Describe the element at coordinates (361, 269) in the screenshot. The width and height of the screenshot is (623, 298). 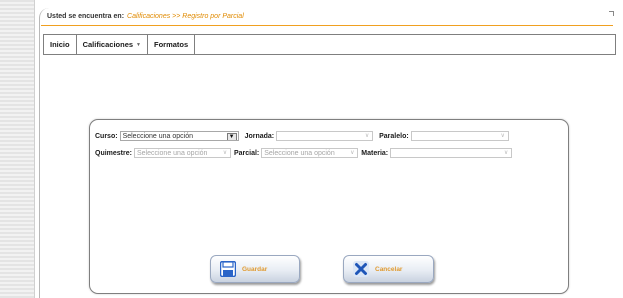
I see `cancel-x-icon` at that location.